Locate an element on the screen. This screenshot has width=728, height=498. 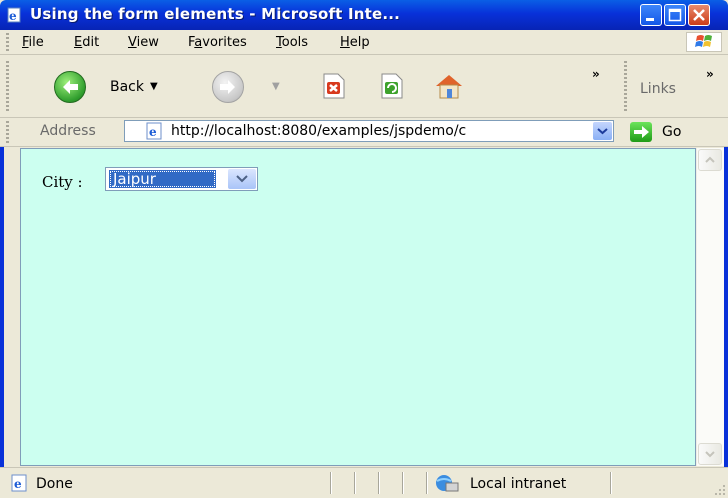
go-button is located at coordinates (641, 132).